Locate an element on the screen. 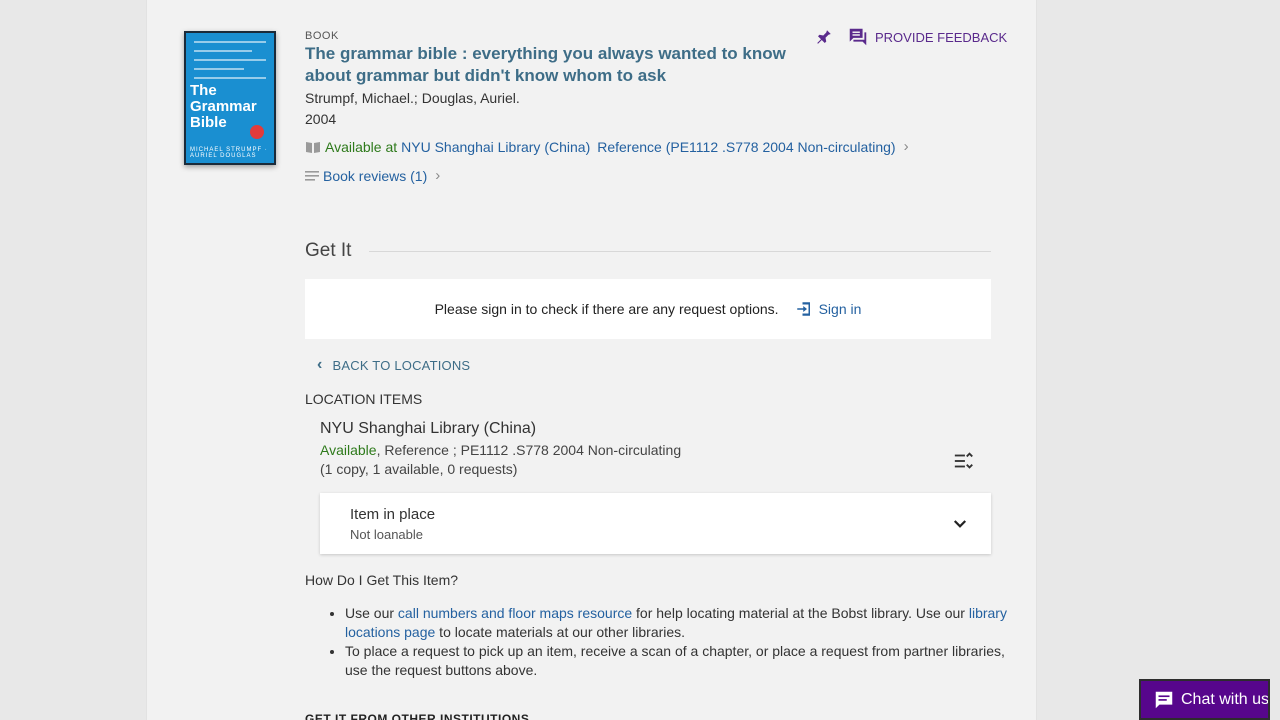  item-status: Item in place is located at coordinates (393, 514).